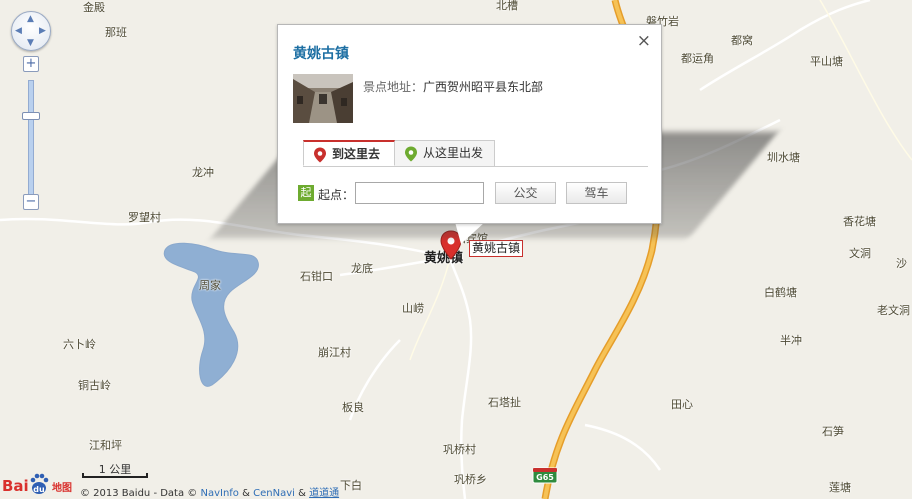  Describe the element at coordinates (413, 309) in the screenshot. I see `place-label: 山崂` at that location.